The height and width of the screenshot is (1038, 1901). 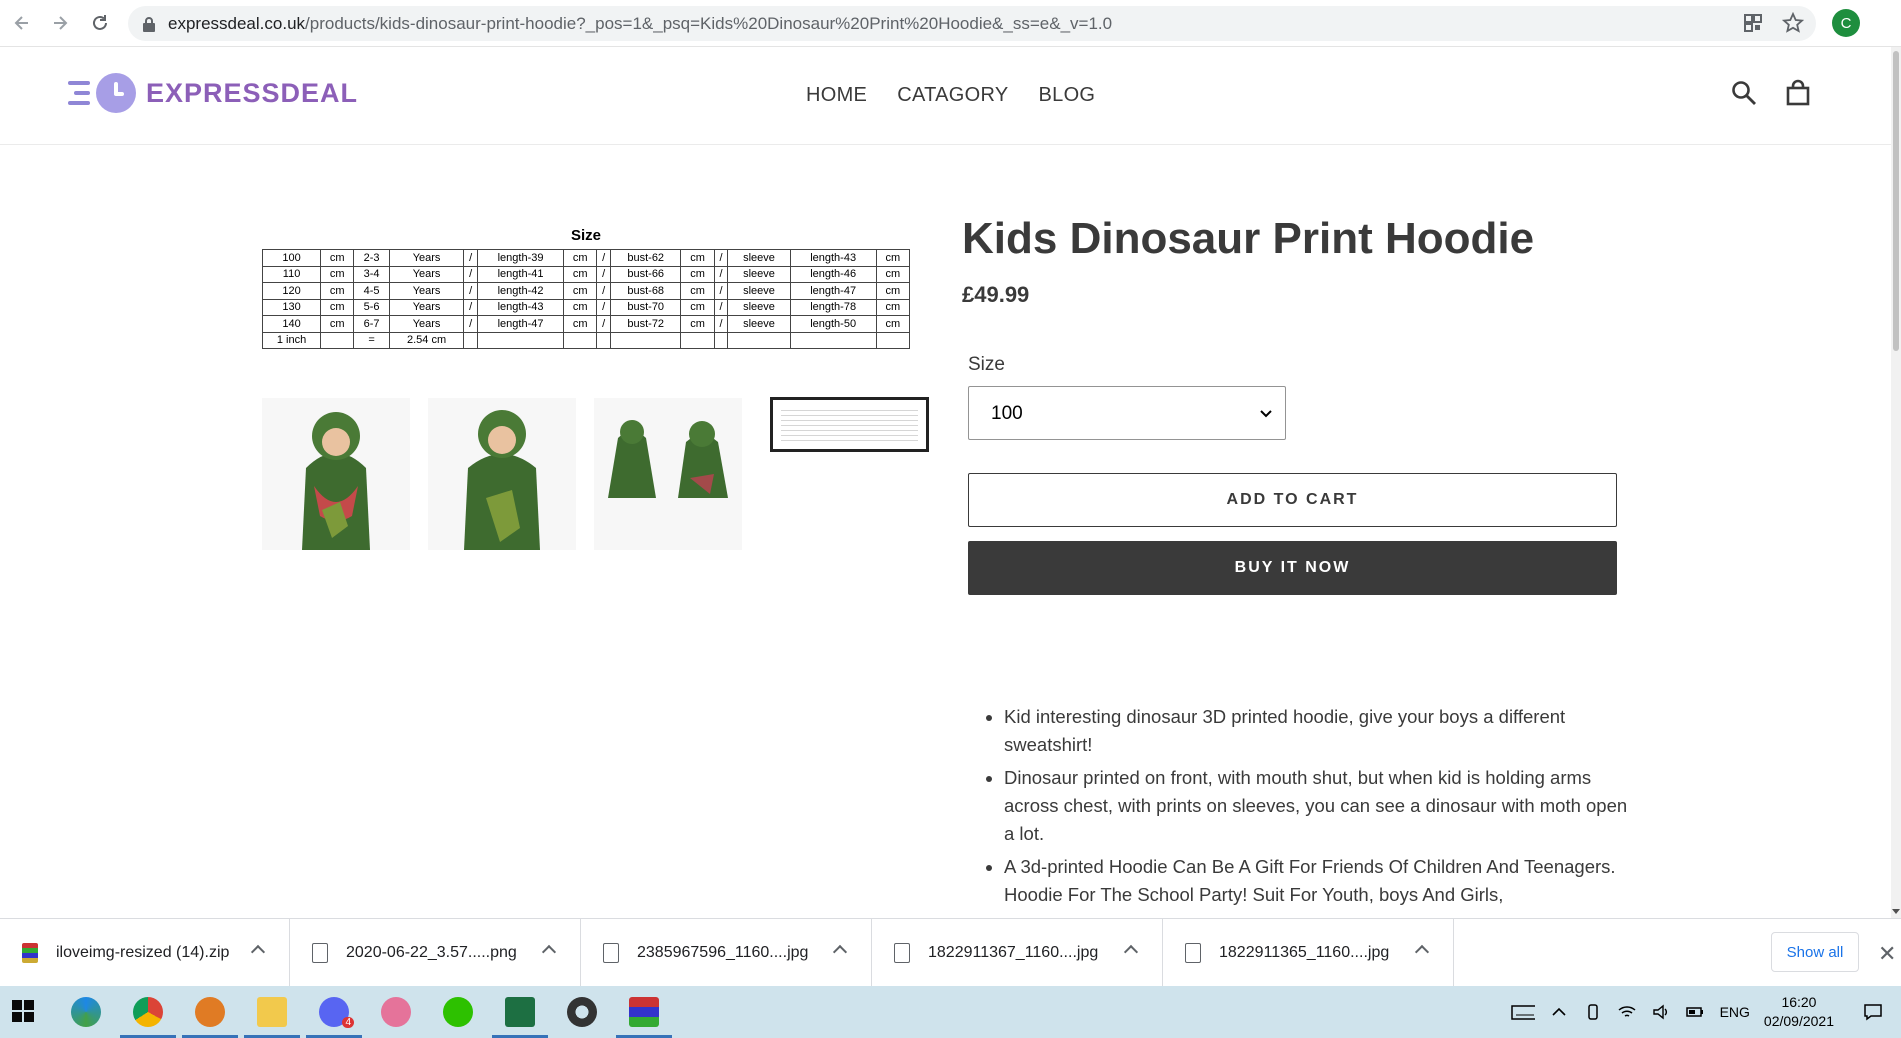 What do you see at coordinates (1798, 1021) in the screenshot?
I see `clock-date: 02/09/2021` at bounding box center [1798, 1021].